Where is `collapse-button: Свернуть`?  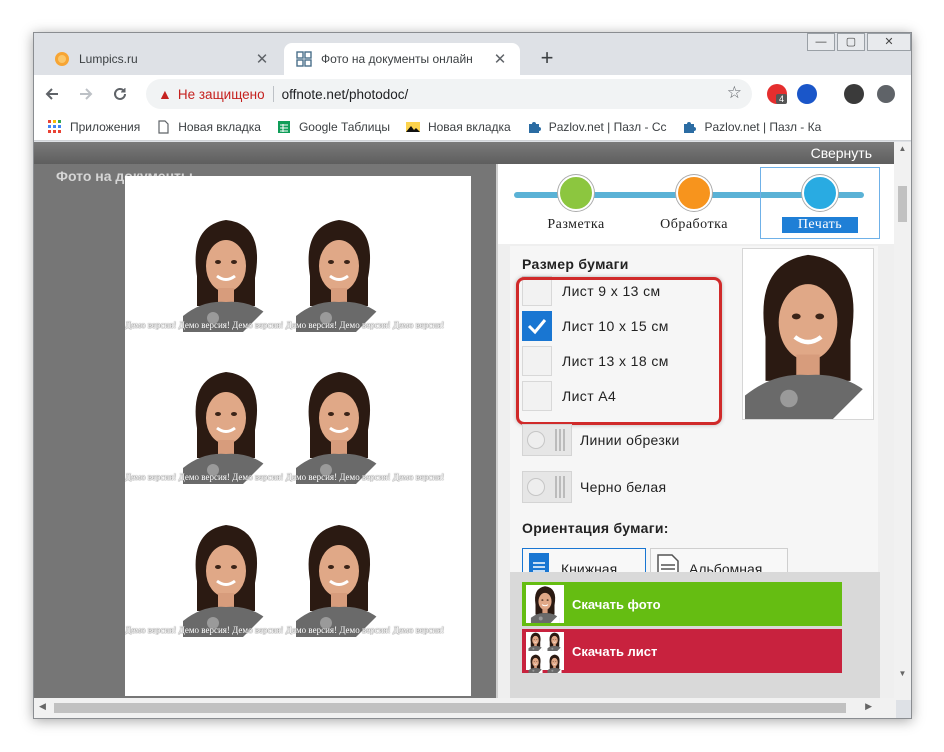 collapse-button: Свернуть is located at coordinates (841, 153).